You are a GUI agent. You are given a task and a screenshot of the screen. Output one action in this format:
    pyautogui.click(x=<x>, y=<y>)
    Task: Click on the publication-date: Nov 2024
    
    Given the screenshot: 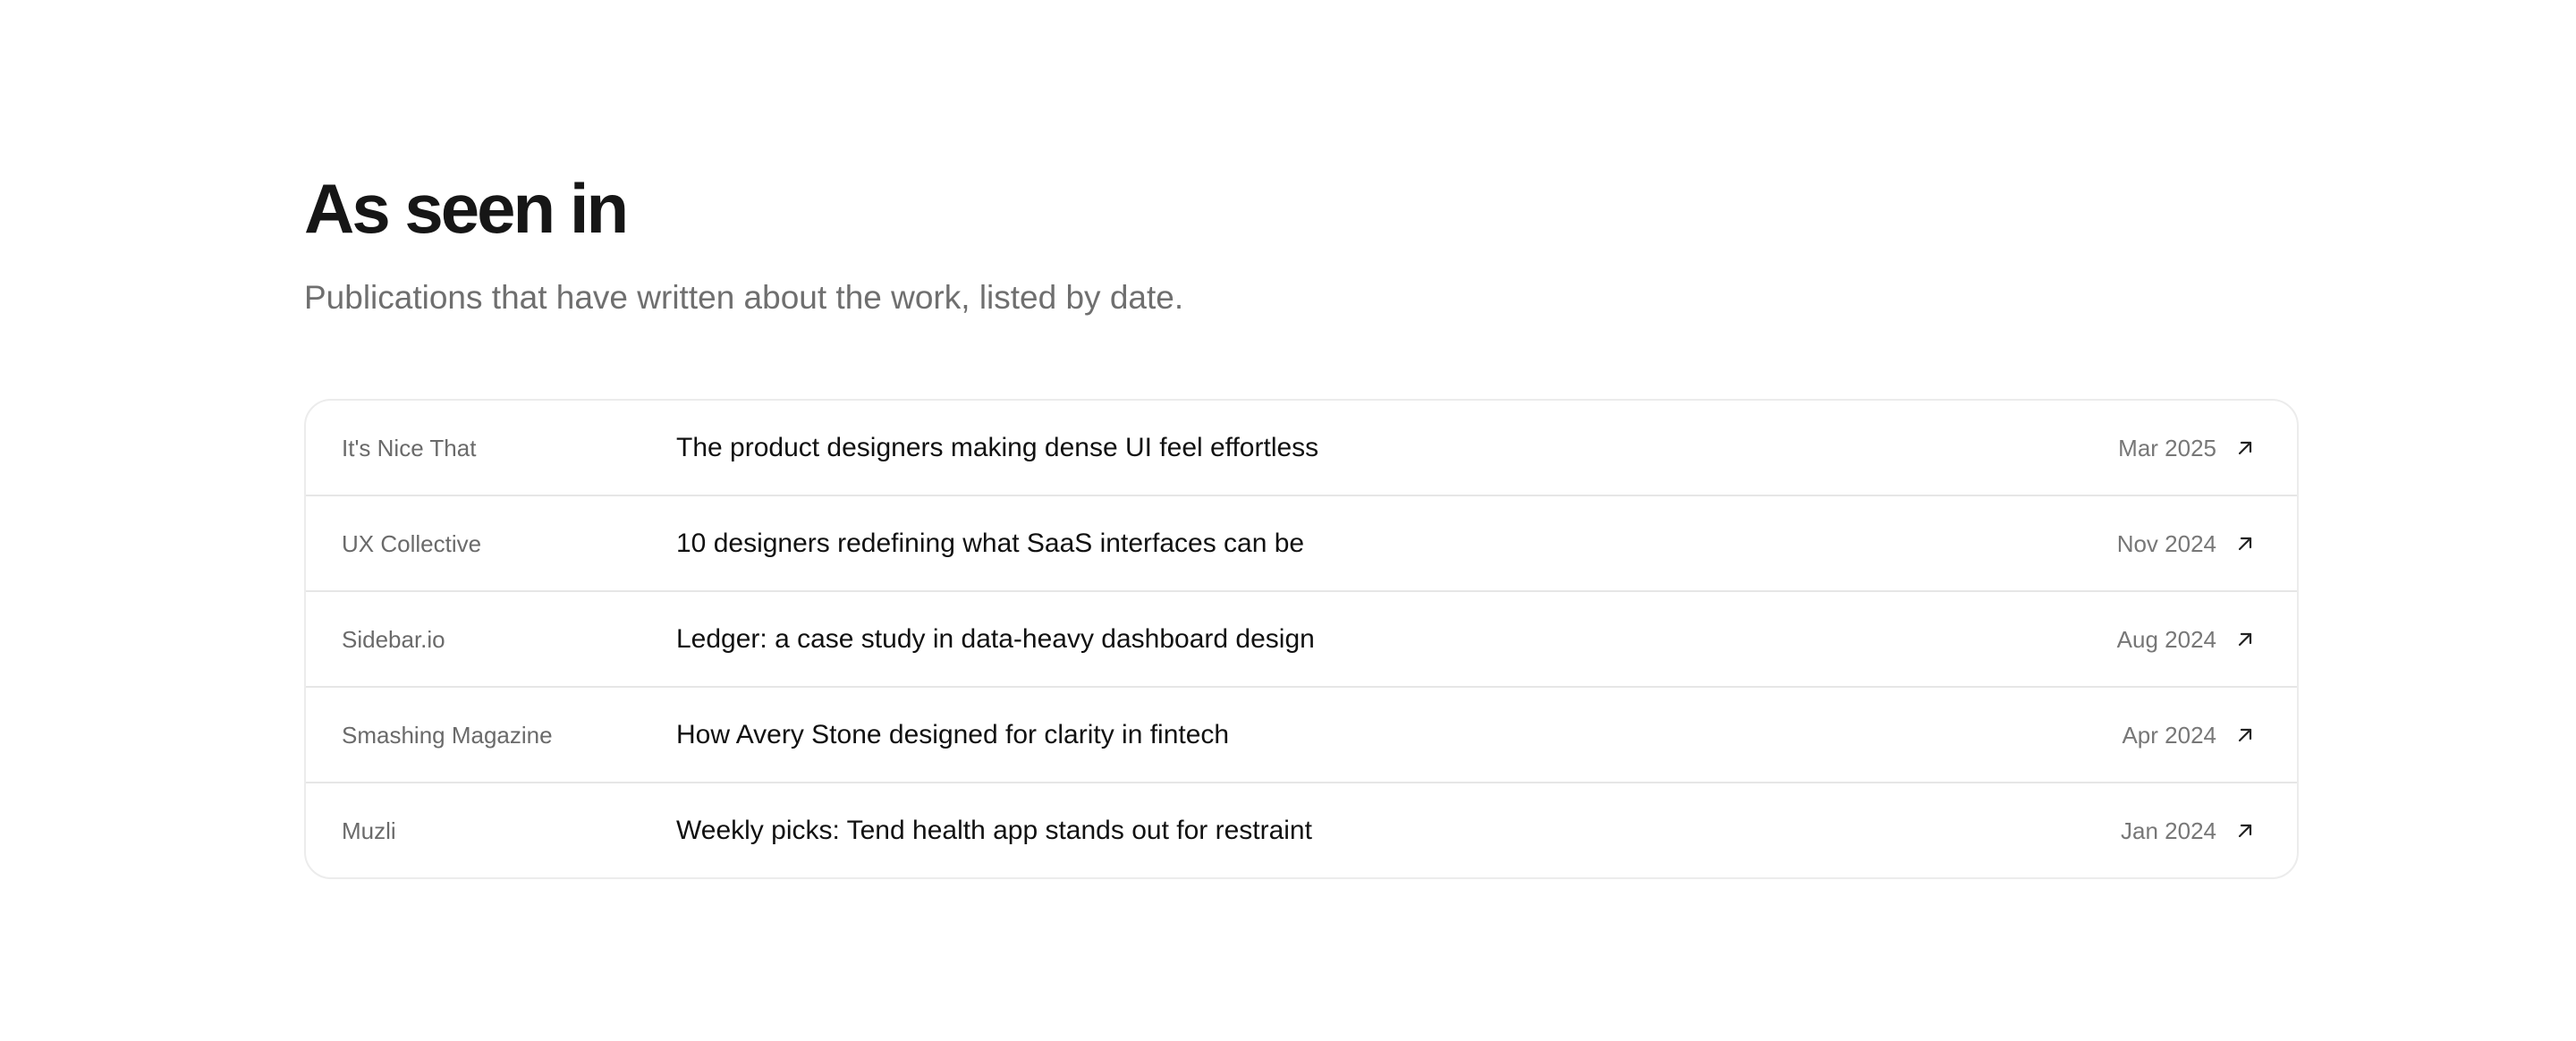 What is the action you would take?
    pyautogui.click(x=2166, y=543)
    